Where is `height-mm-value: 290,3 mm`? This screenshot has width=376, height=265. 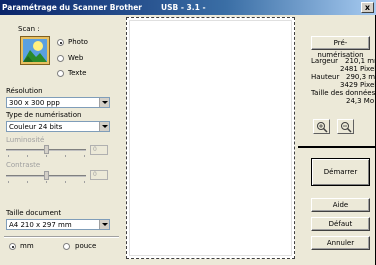 height-mm-value: 290,3 mm is located at coordinates (361, 77).